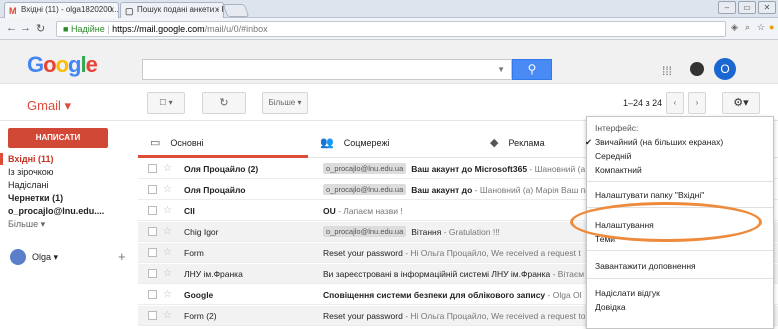 The image size is (778, 329). I want to click on email-subject: Ваш акаунт до Microsoft365, so click(469, 169).